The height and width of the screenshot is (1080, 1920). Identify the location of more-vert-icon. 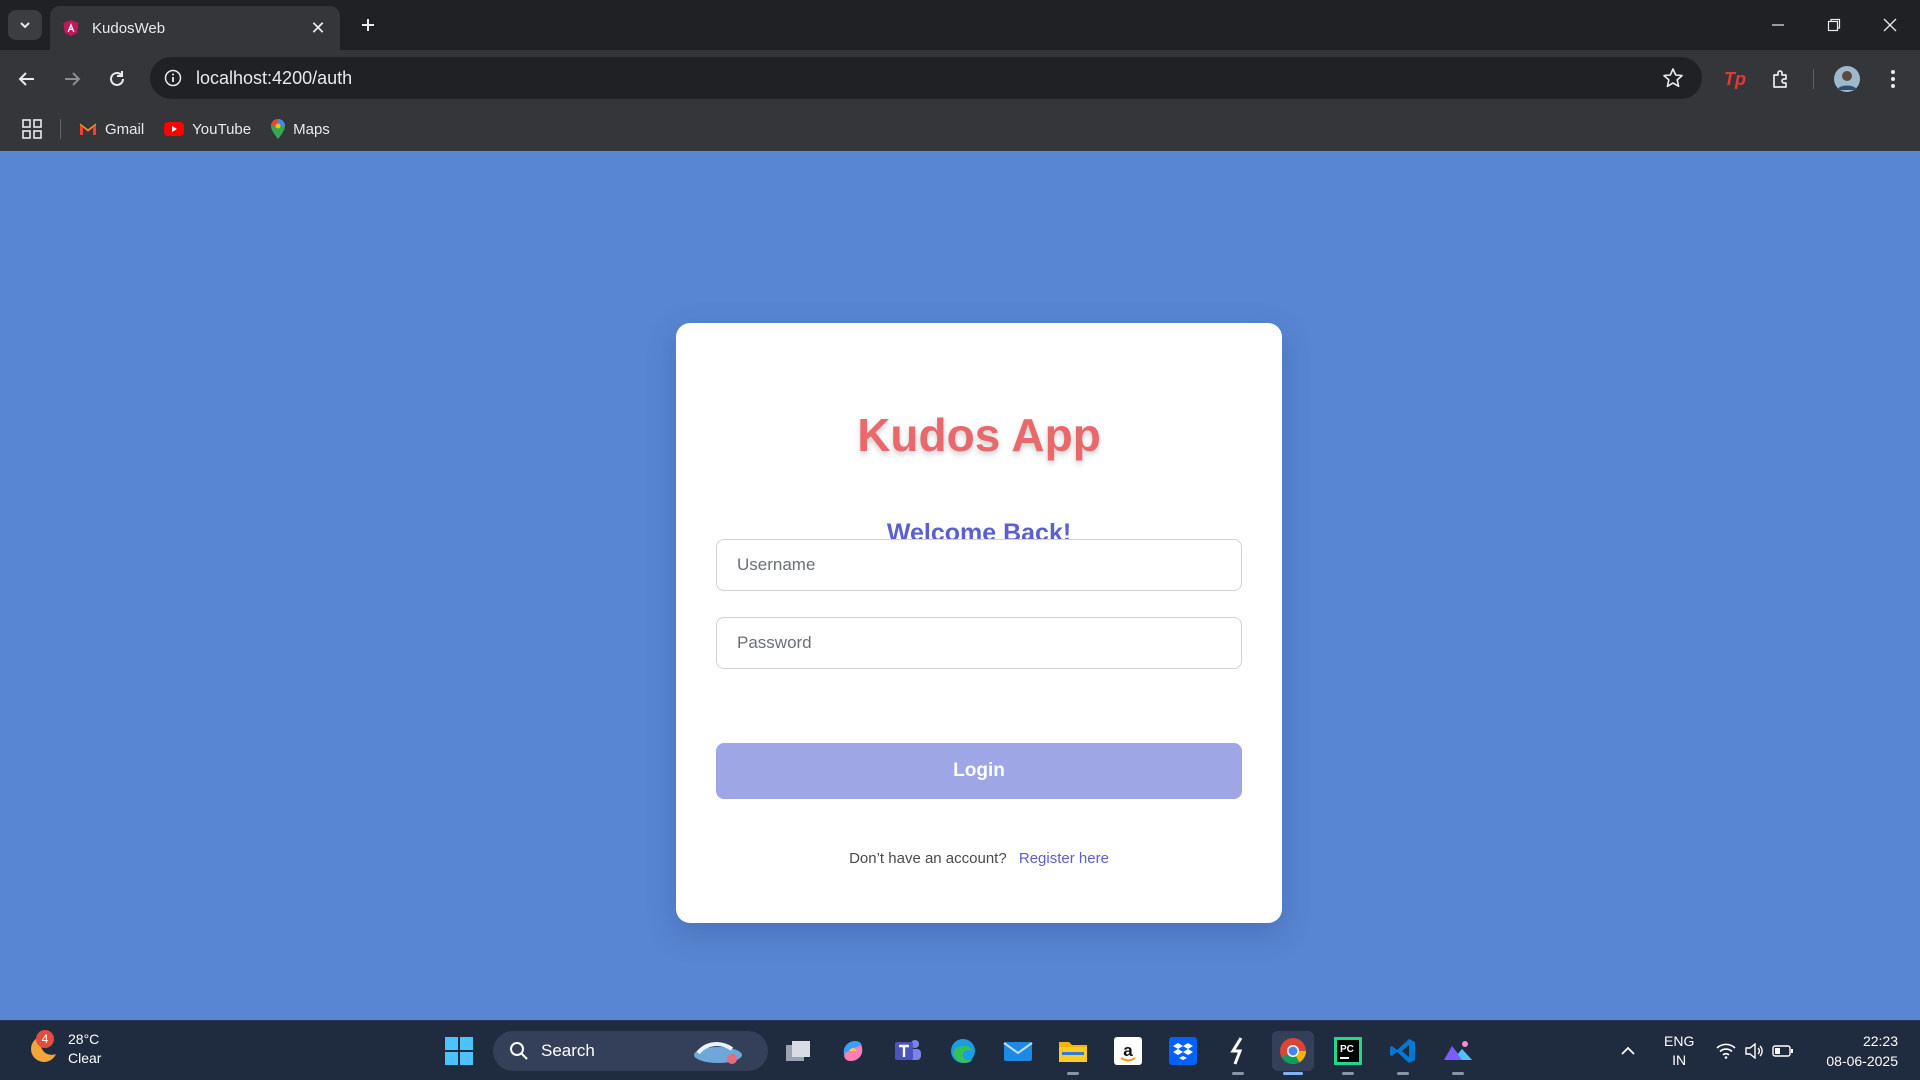
(1893, 79).